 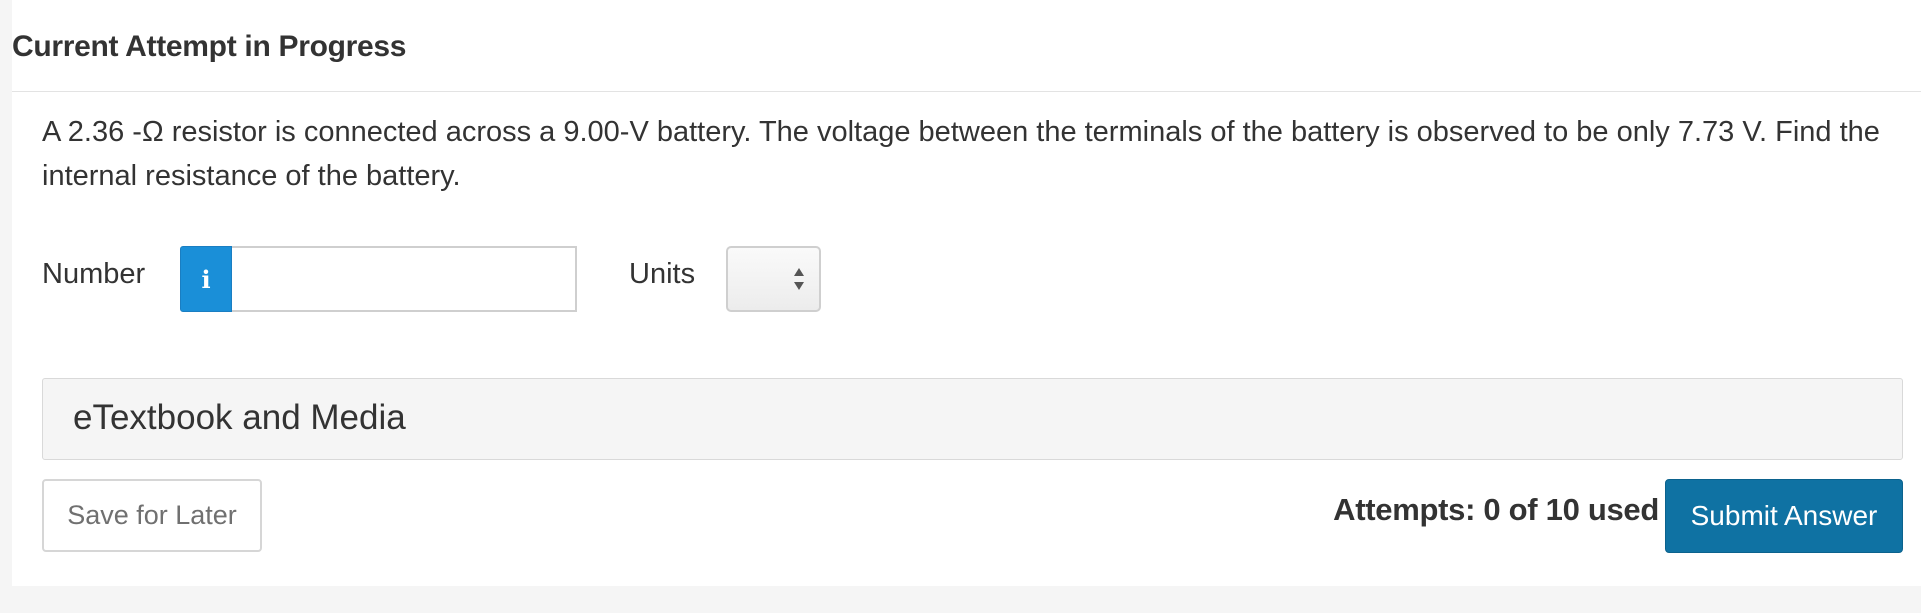 I want to click on number-label: Number, so click(x=94, y=274).